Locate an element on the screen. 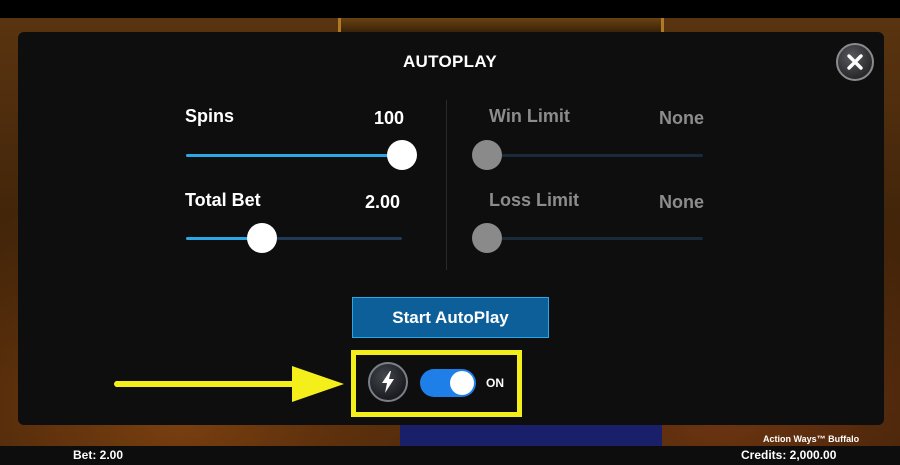 The image size is (900, 465). loss-limit-slider-thumb is located at coordinates (487, 238).